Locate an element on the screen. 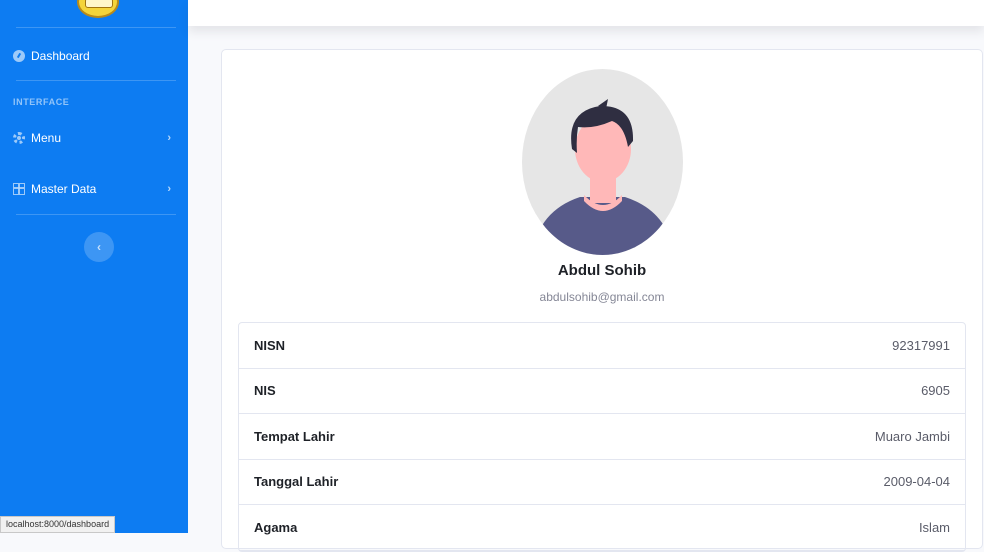 Image resolution: width=984 pixels, height=552 pixels. field-value: 6905 is located at coordinates (935, 391).